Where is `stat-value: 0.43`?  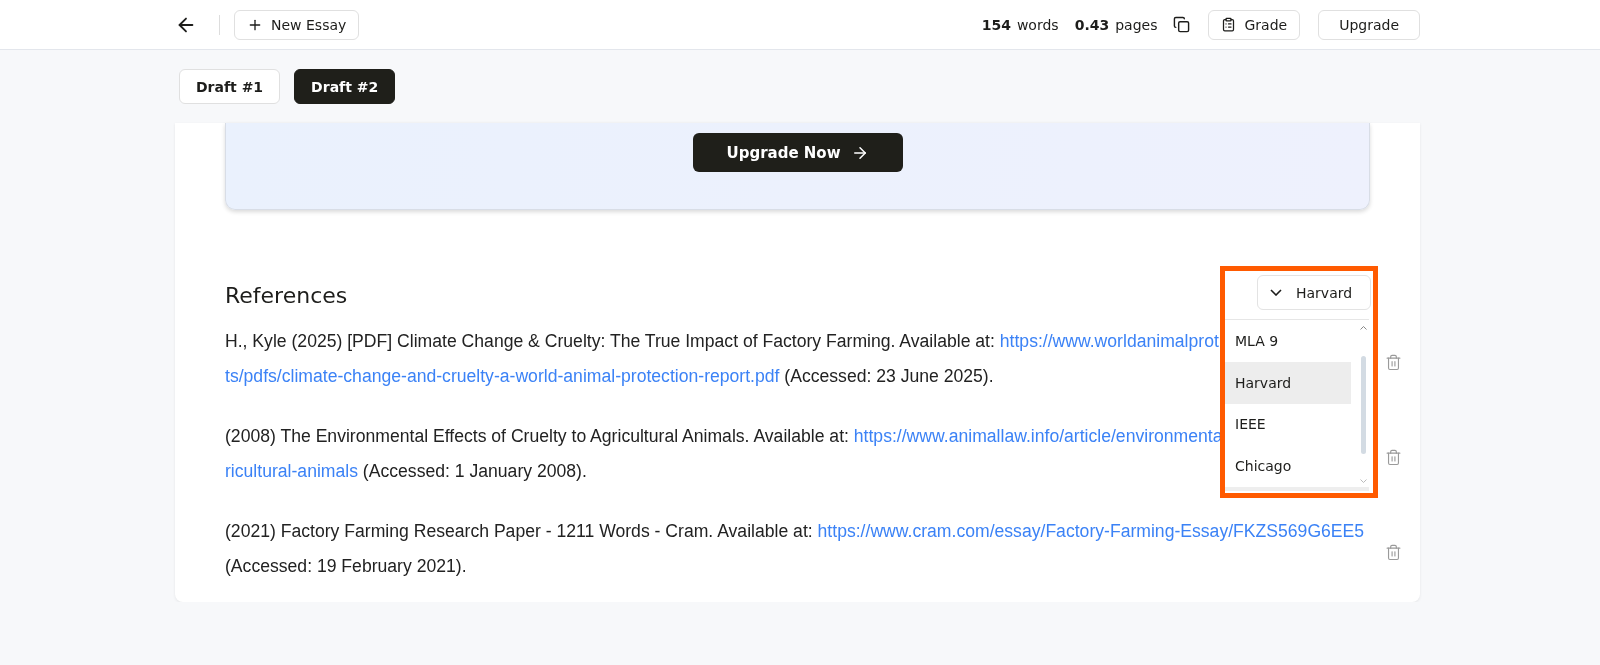
stat-value: 0.43 is located at coordinates (1092, 24).